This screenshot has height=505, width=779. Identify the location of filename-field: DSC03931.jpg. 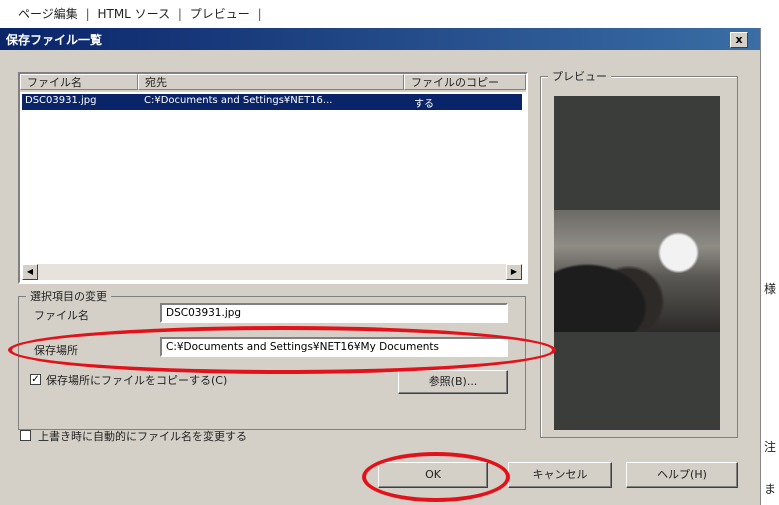
(334, 313).